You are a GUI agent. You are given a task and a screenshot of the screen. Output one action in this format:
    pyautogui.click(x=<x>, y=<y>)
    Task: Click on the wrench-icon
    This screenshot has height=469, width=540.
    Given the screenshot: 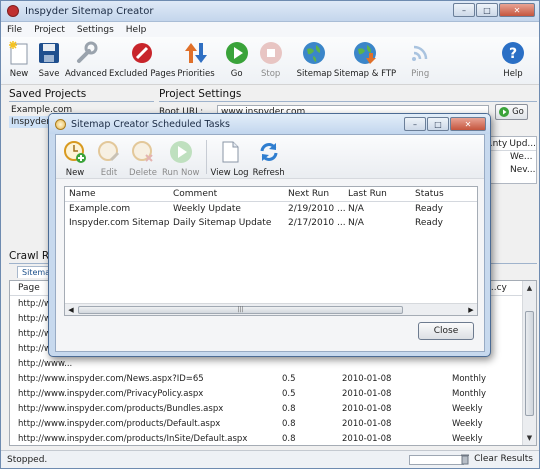 What is the action you would take?
    pyautogui.click(x=86, y=53)
    